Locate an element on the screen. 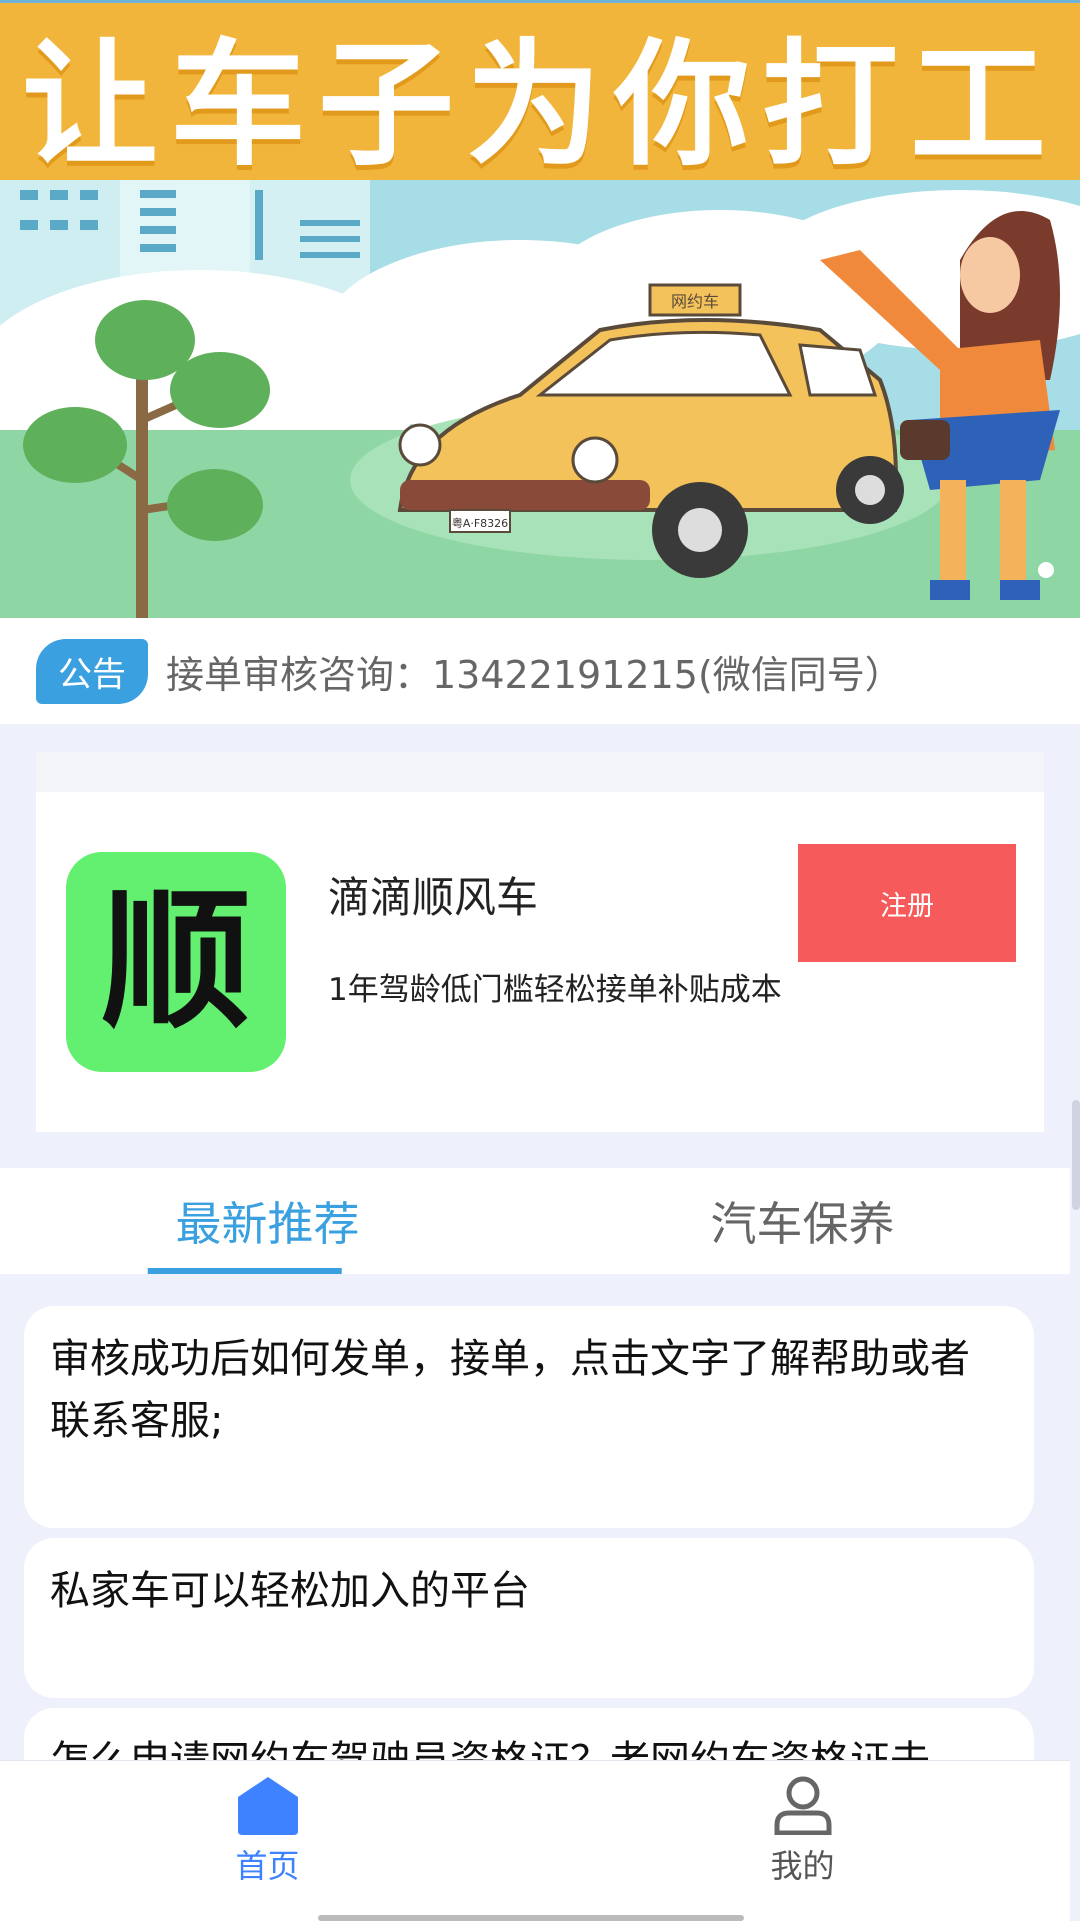  nav-label: 我的 is located at coordinates (802, 1866).